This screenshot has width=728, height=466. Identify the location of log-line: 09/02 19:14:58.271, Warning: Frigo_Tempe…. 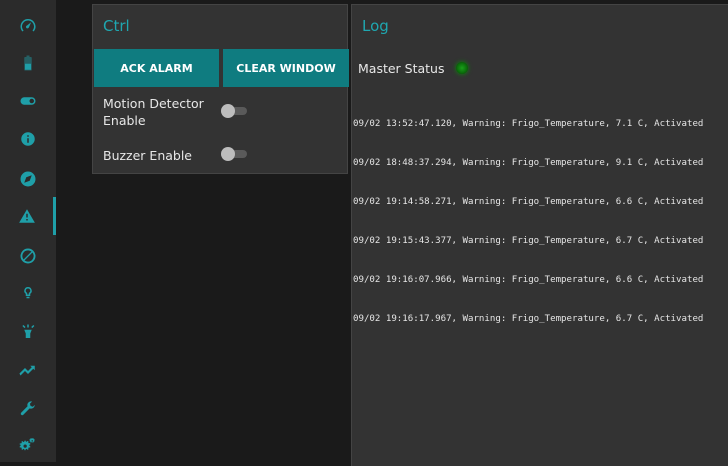
(528, 202).